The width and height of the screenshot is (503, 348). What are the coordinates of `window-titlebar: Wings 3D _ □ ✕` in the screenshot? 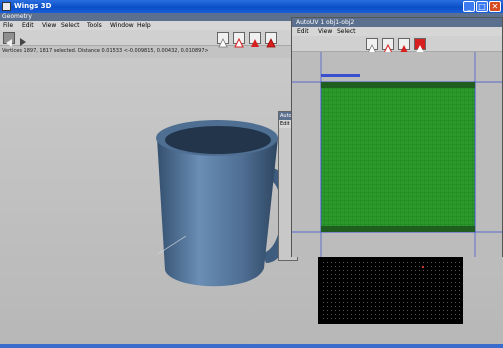 It's located at (251, 6).